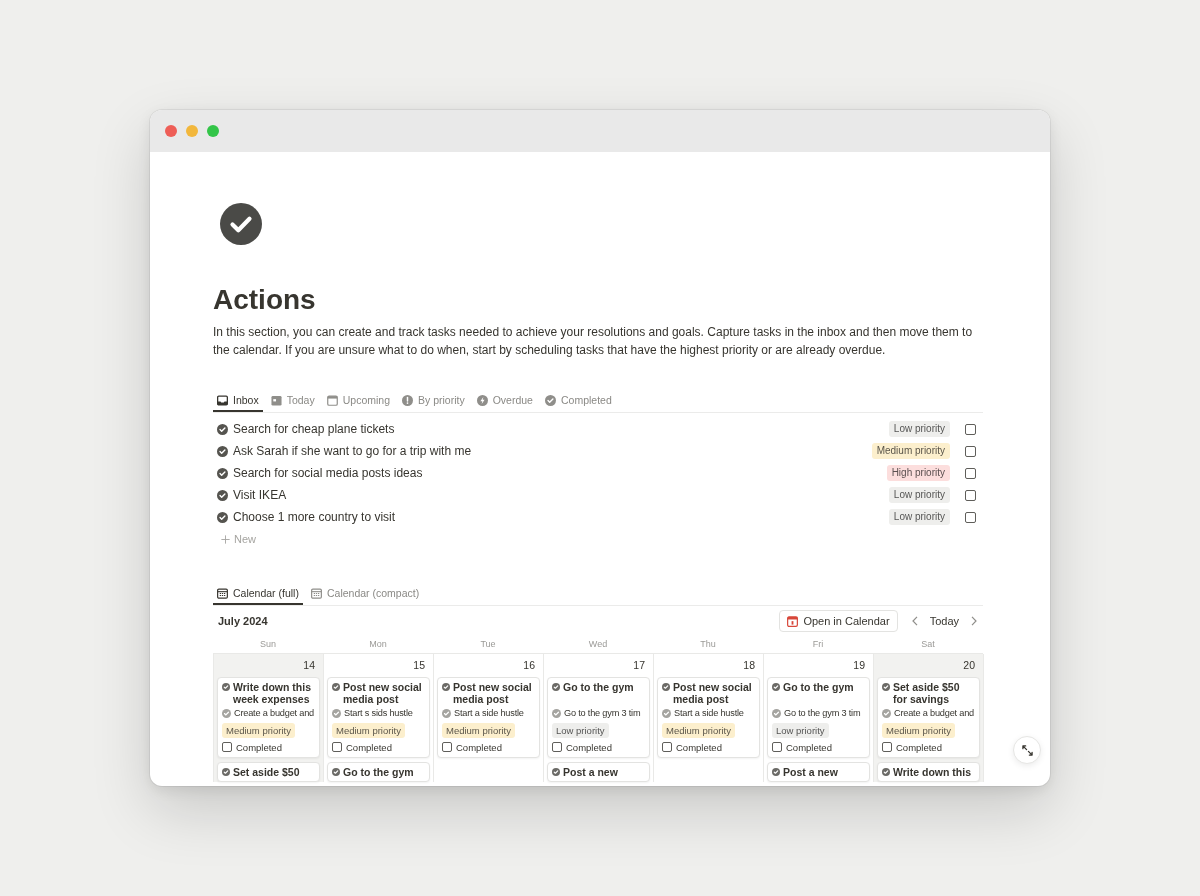 The width and height of the screenshot is (1200, 896). What do you see at coordinates (598, 644) in the screenshot?
I see `weekday-label: Wed` at bounding box center [598, 644].